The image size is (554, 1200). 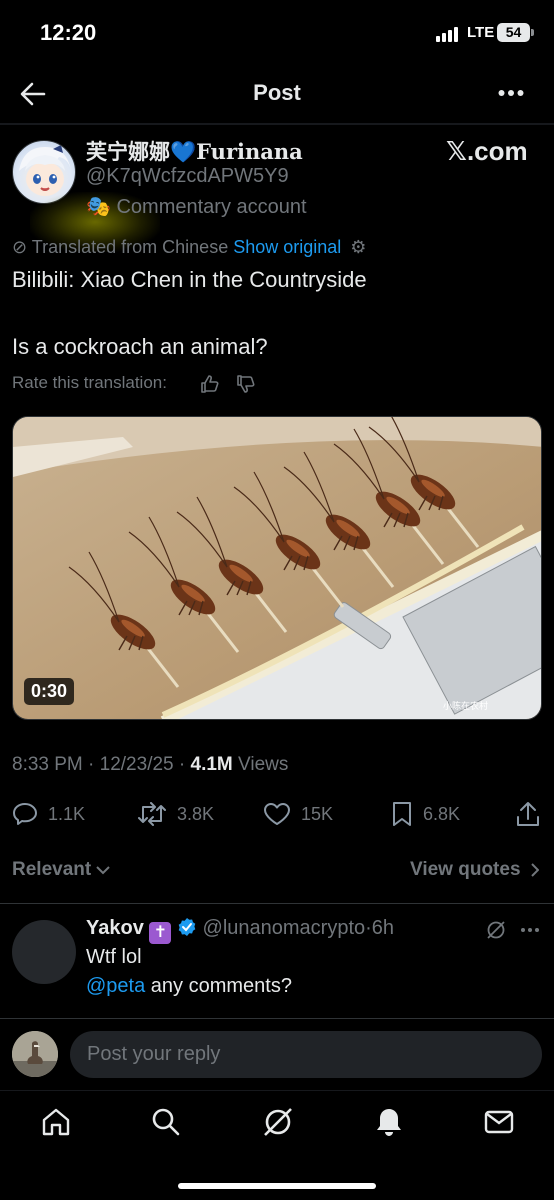 I want to click on post-text-line-1: Bilibili: Xiao Chen in the Countryside, so click(x=189, y=279).